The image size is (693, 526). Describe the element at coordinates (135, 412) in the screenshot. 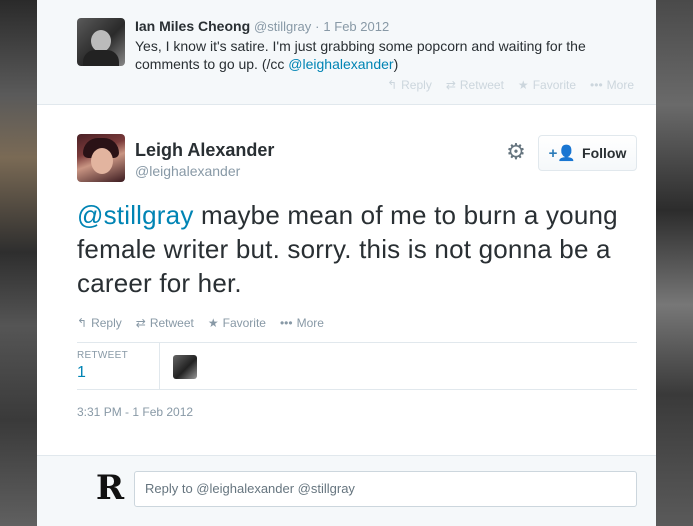

I see `tweet-timestamp: 3:31 PM - 1 Feb 2012` at that location.